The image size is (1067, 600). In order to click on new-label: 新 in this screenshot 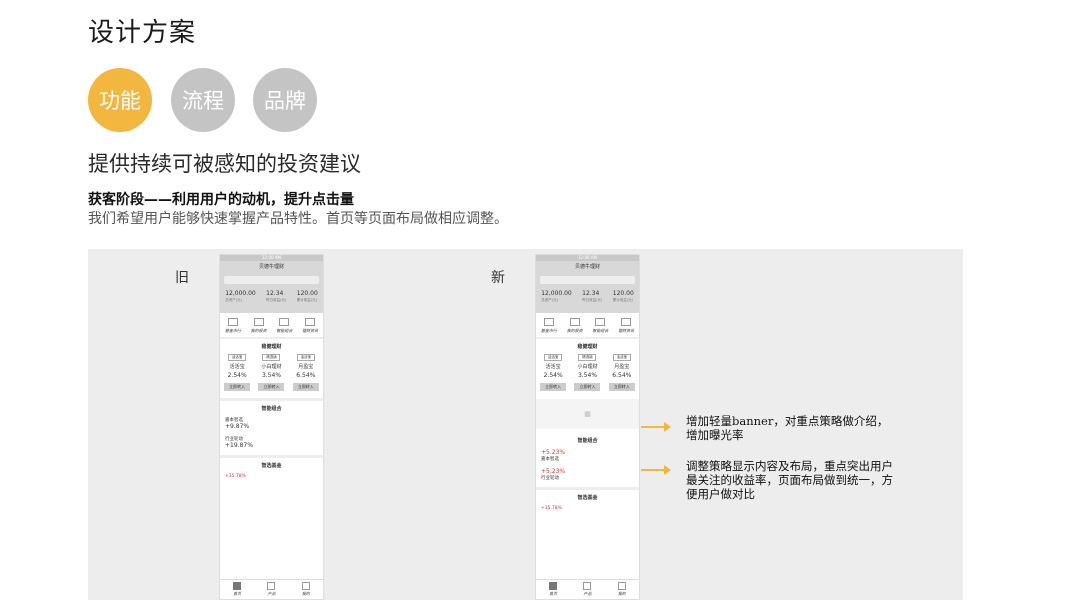, I will do `click(498, 278)`.